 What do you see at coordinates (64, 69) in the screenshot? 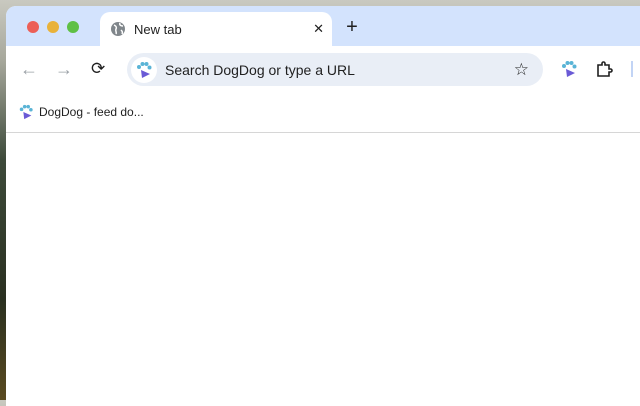
I see `forward-button: →` at bounding box center [64, 69].